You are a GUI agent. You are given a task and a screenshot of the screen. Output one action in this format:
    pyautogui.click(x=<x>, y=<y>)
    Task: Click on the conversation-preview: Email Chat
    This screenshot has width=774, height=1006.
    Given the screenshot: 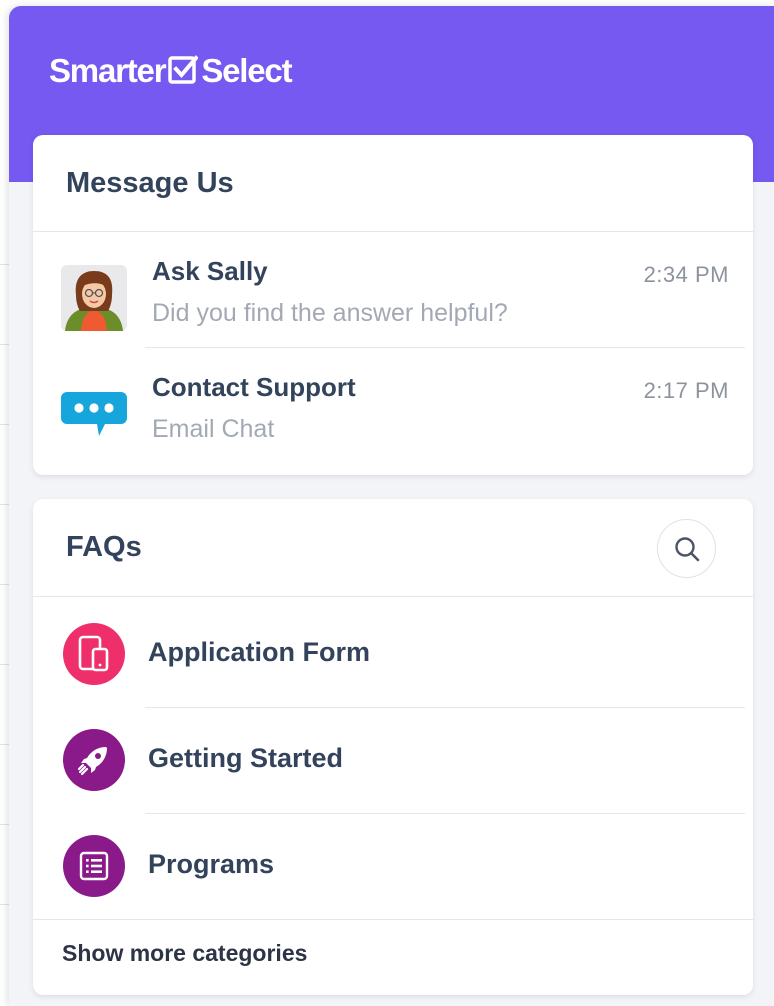 What is the action you would take?
    pyautogui.click(x=213, y=429)
    